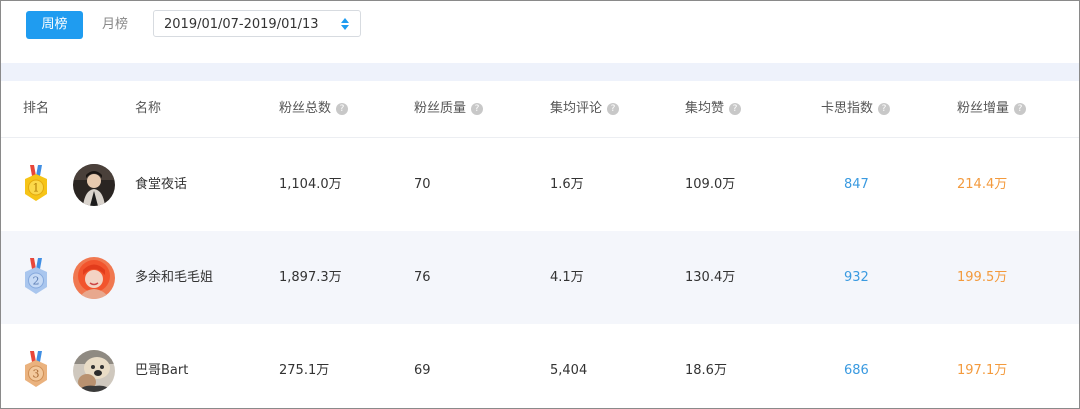 Image resolution: width=1080 pixels, height=409 pixels. Describe the element at coordinates (992, 109) in the screenshot. I see `header-fans-growth: 粉丝增量?` at that location.